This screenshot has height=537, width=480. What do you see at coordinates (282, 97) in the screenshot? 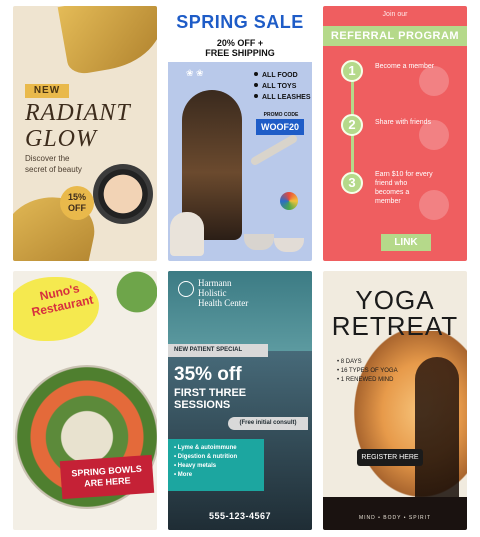
I see `list-item: ALL LEASHES` at bounding box center [282, 97].